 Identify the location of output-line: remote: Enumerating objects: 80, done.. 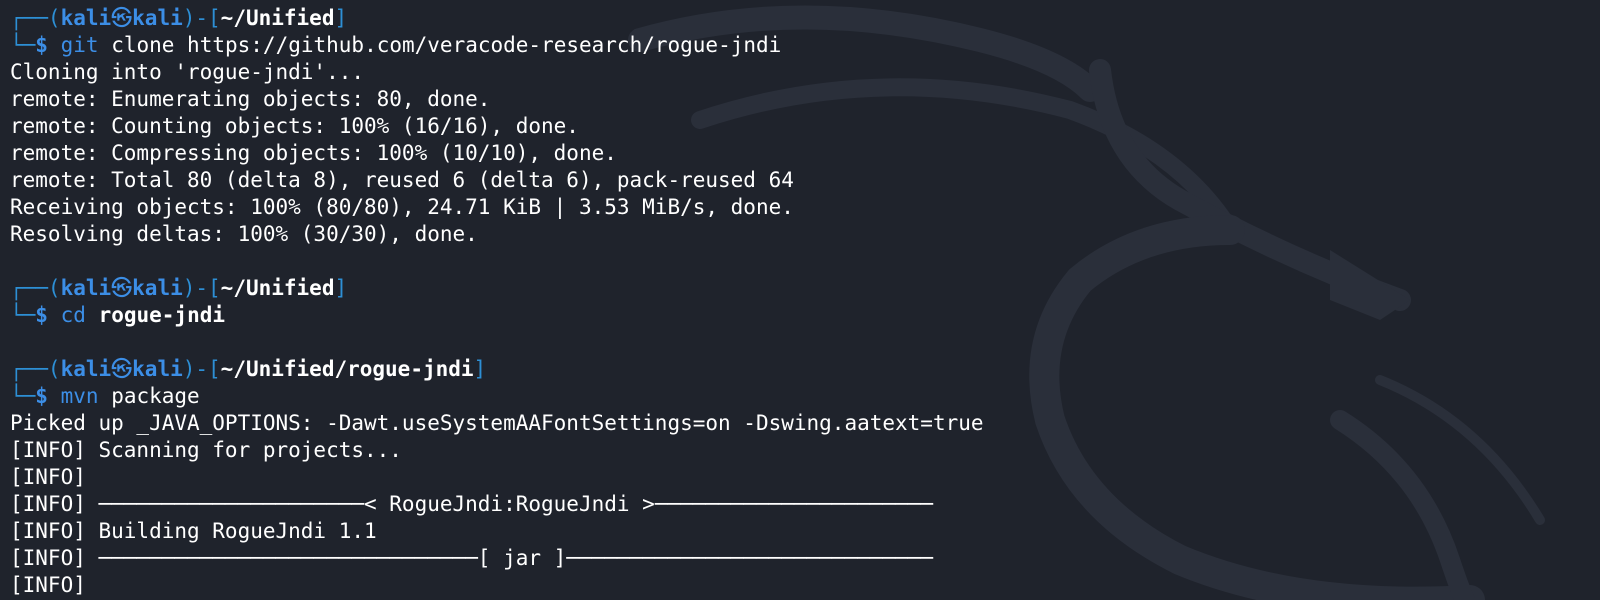
(250, 99).